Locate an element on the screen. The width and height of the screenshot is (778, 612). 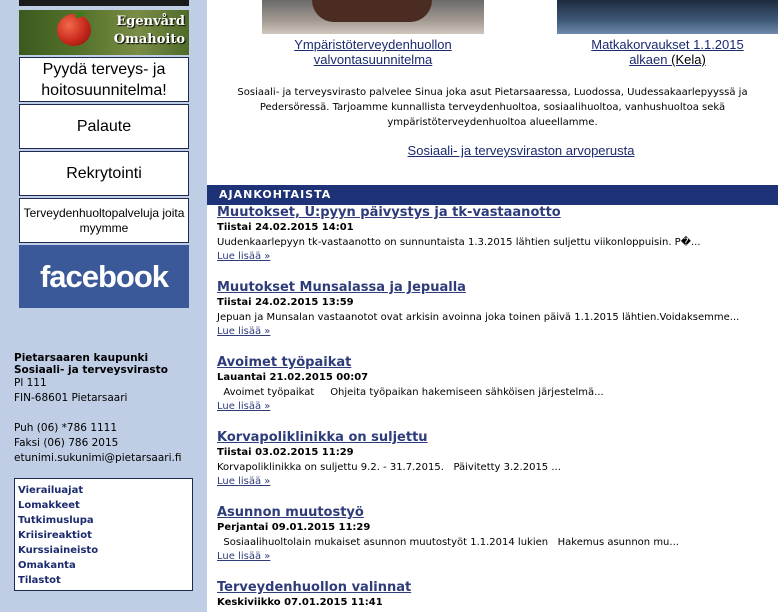
featured-image-environment is located at coordinates (373, 17).